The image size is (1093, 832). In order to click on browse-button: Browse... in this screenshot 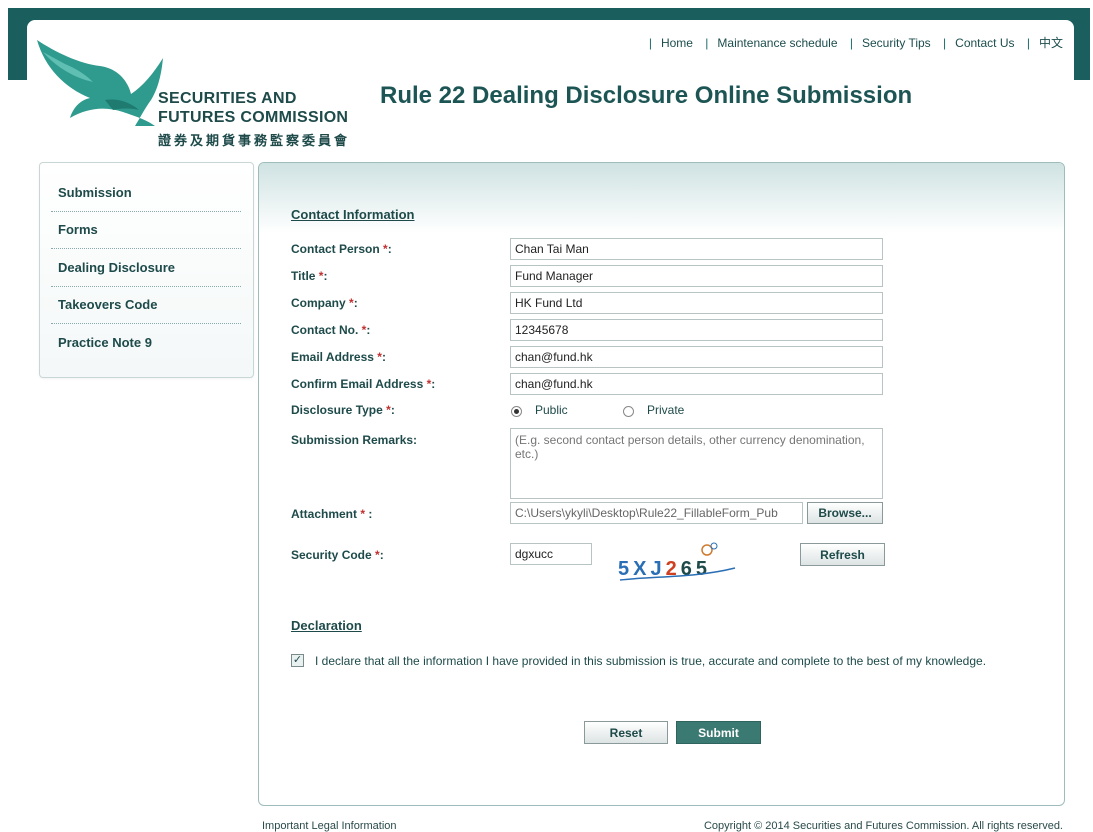, I will do `click(845, 513)`.